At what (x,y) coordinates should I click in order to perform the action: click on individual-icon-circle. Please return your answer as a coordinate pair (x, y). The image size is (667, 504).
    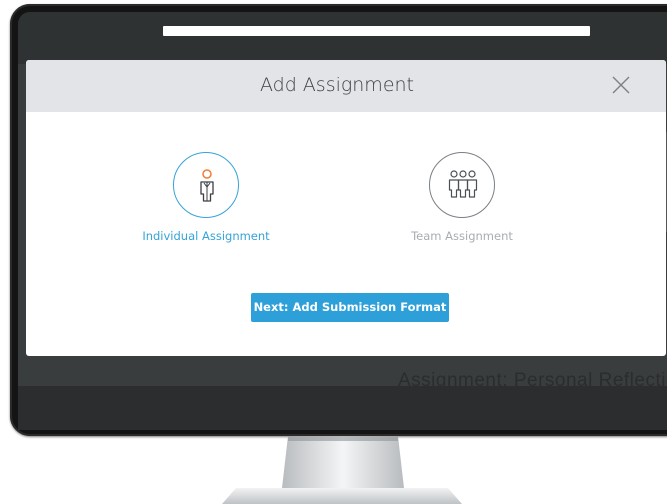
    Looking at the image, I should click on (206, 185).